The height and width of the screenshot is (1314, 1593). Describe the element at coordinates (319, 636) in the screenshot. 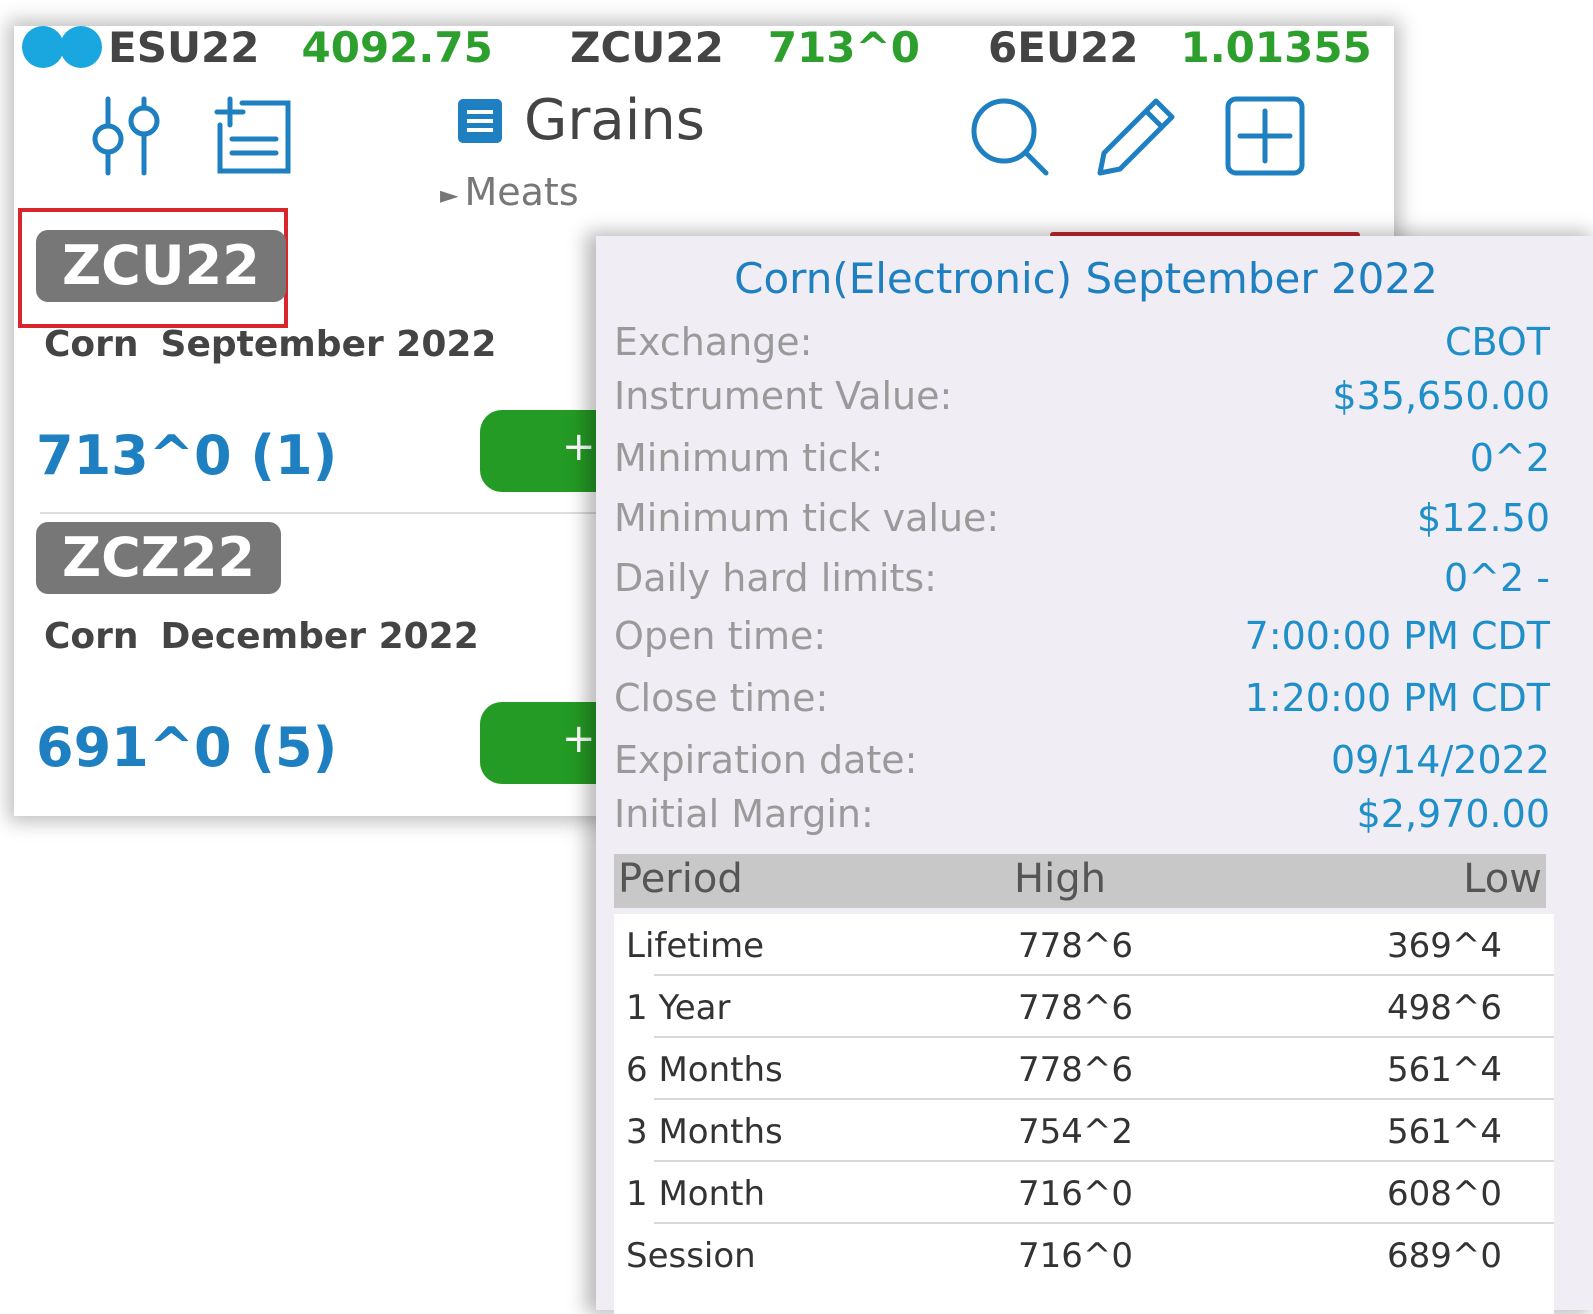

I see `contract-month: December 2022` at that location.